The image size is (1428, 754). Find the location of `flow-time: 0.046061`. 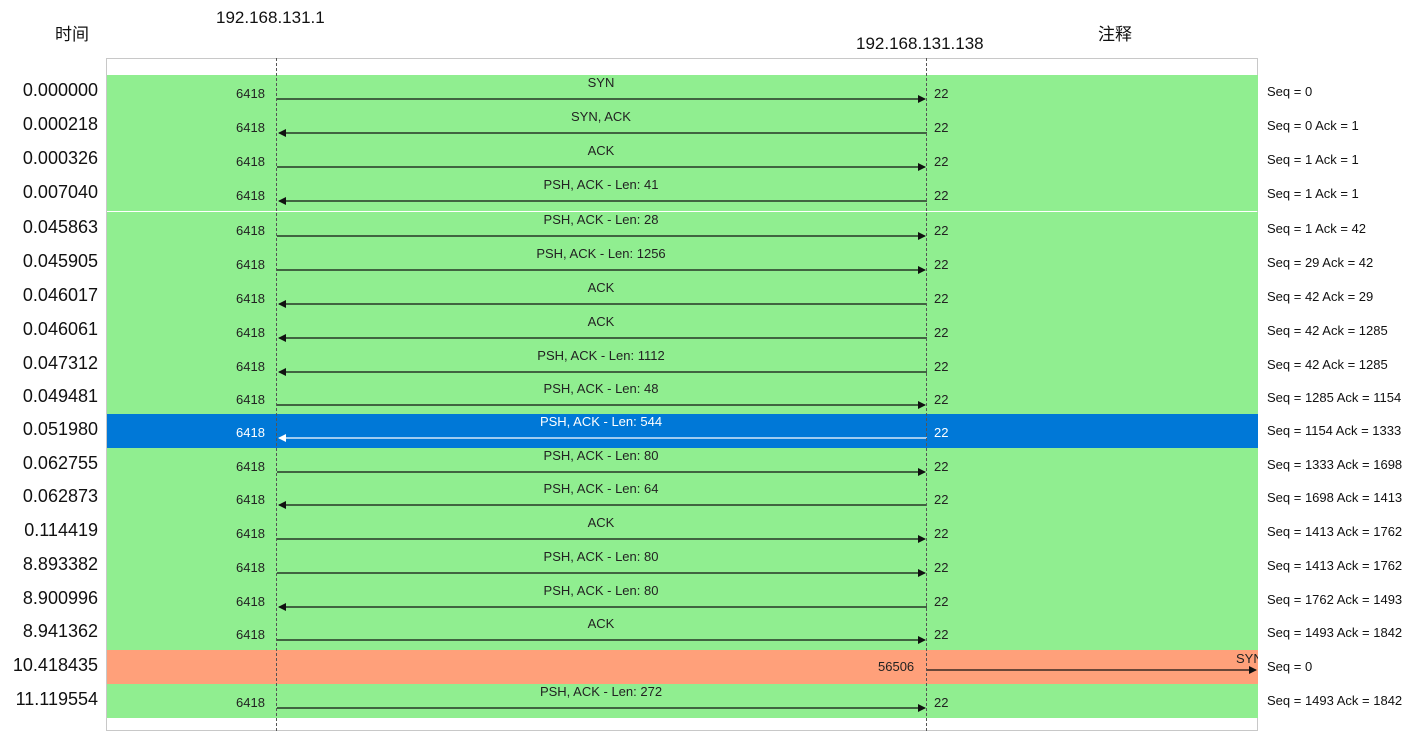

flow-time: 0.046061 is located at coordinates (60, 329).